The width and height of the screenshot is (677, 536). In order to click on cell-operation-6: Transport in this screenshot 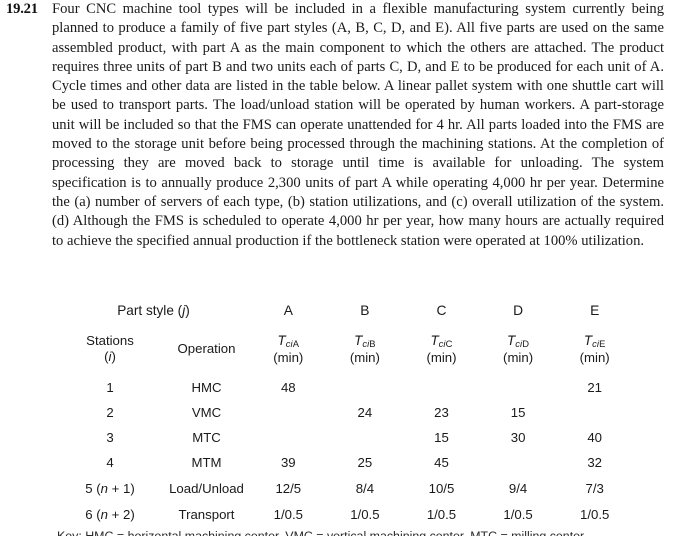, I will do `click(206, 514)`.